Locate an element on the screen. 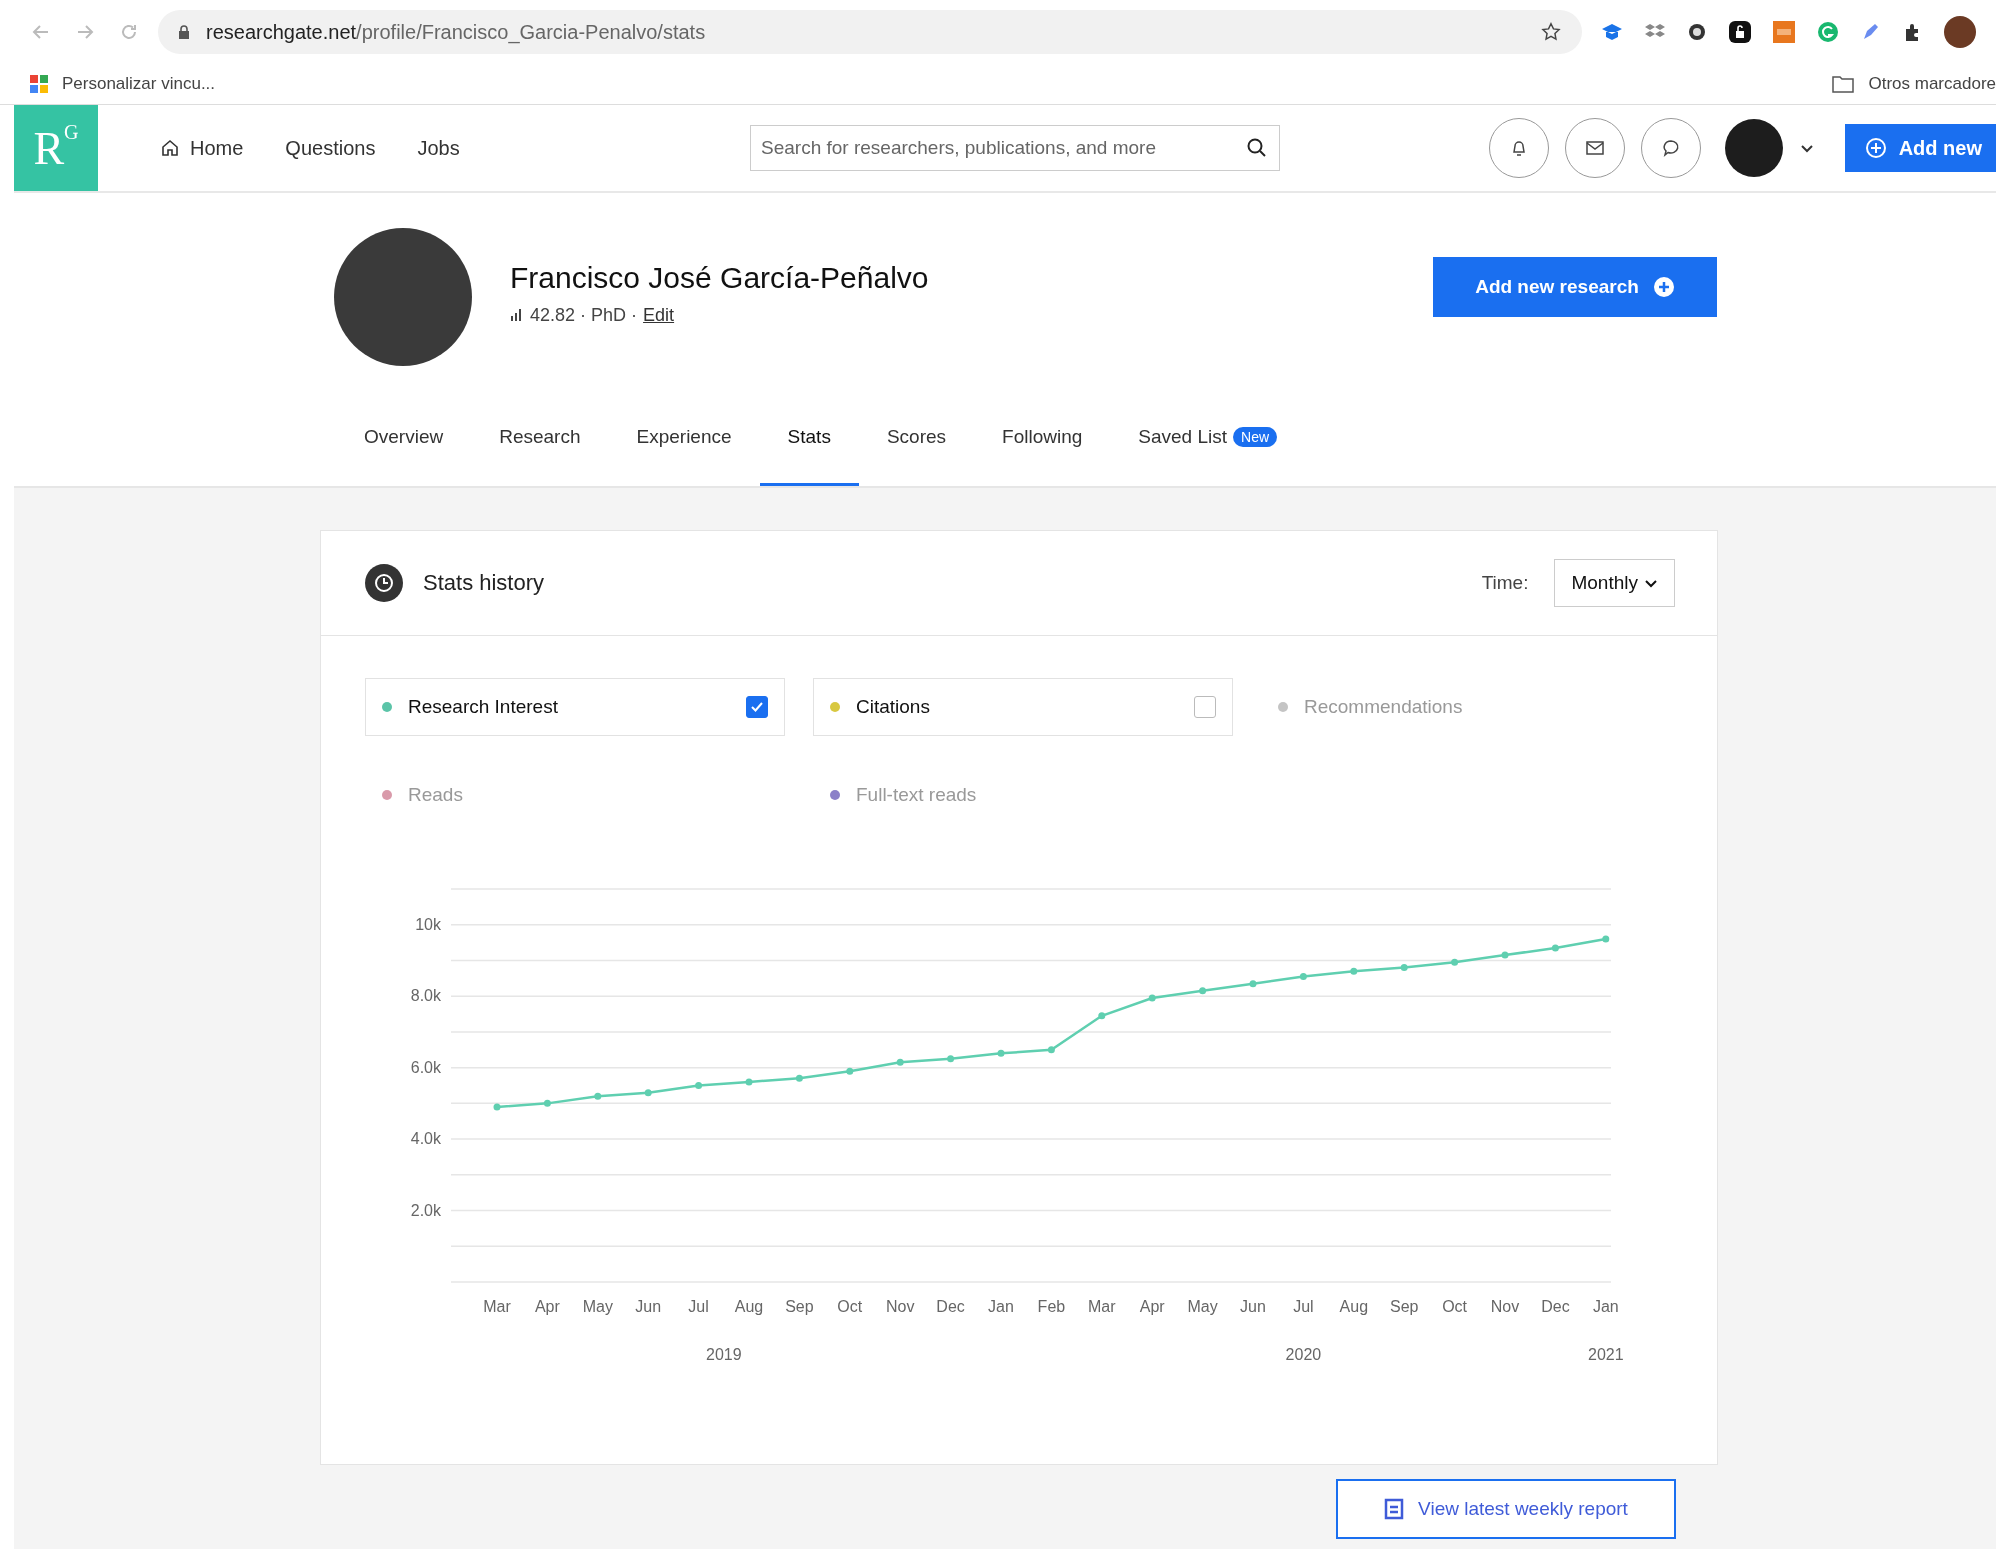 This screenshot has width=1996, height=1549. padlock-icon is located at coordinates (1740, 32).